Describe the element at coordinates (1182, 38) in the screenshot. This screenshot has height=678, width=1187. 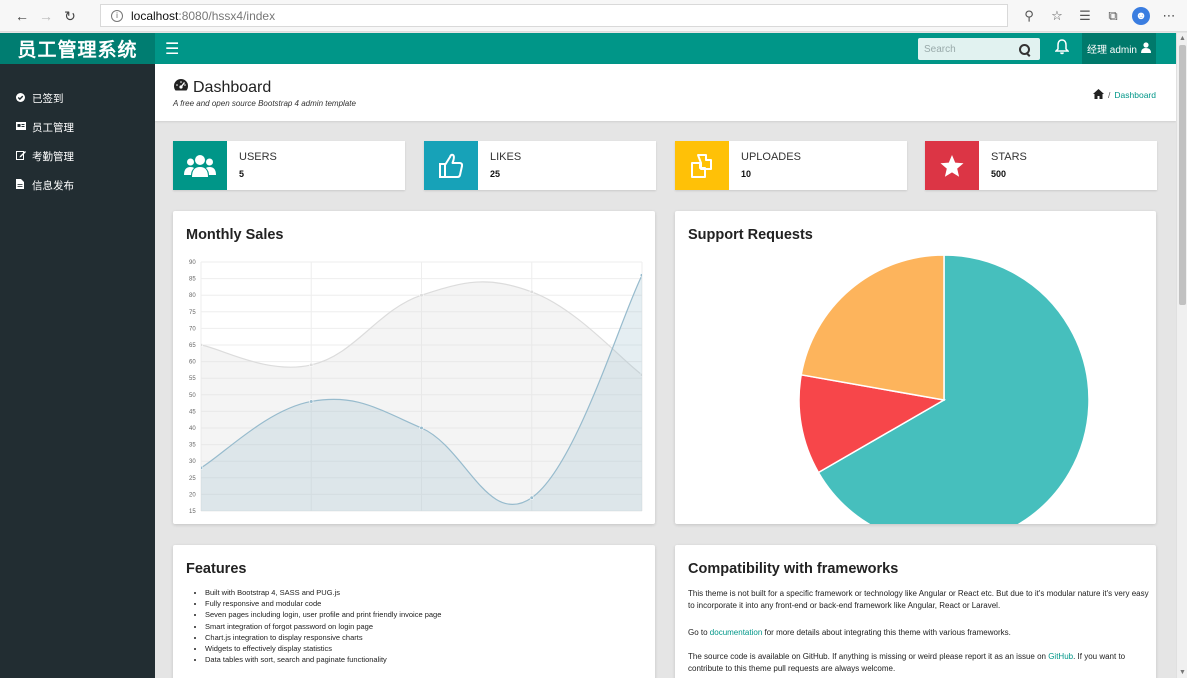
I see `scroll-up-icon: ▲` at that location.